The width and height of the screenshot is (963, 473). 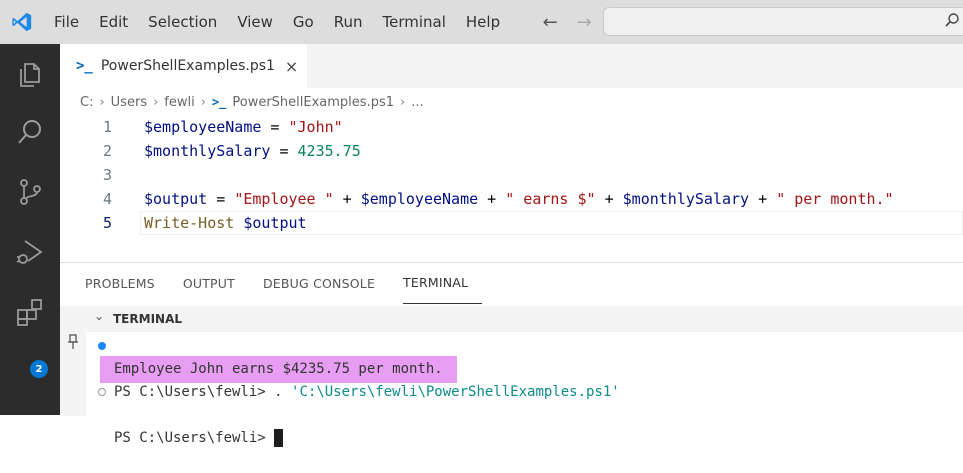 I want to click on terminal-command-path: 'C:\Users\fewli\PowerShellExamples.ps1', so click(x=455, y=392).